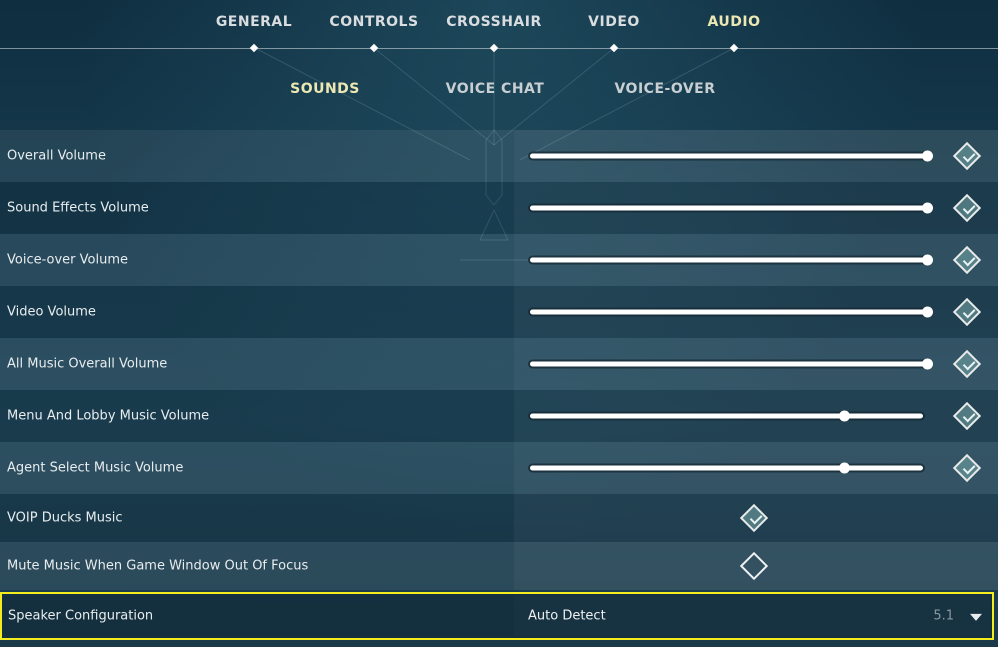 The width and height of the screenshot is (998, 647). I want to click on chevron-down-icon, so click(976, 617).